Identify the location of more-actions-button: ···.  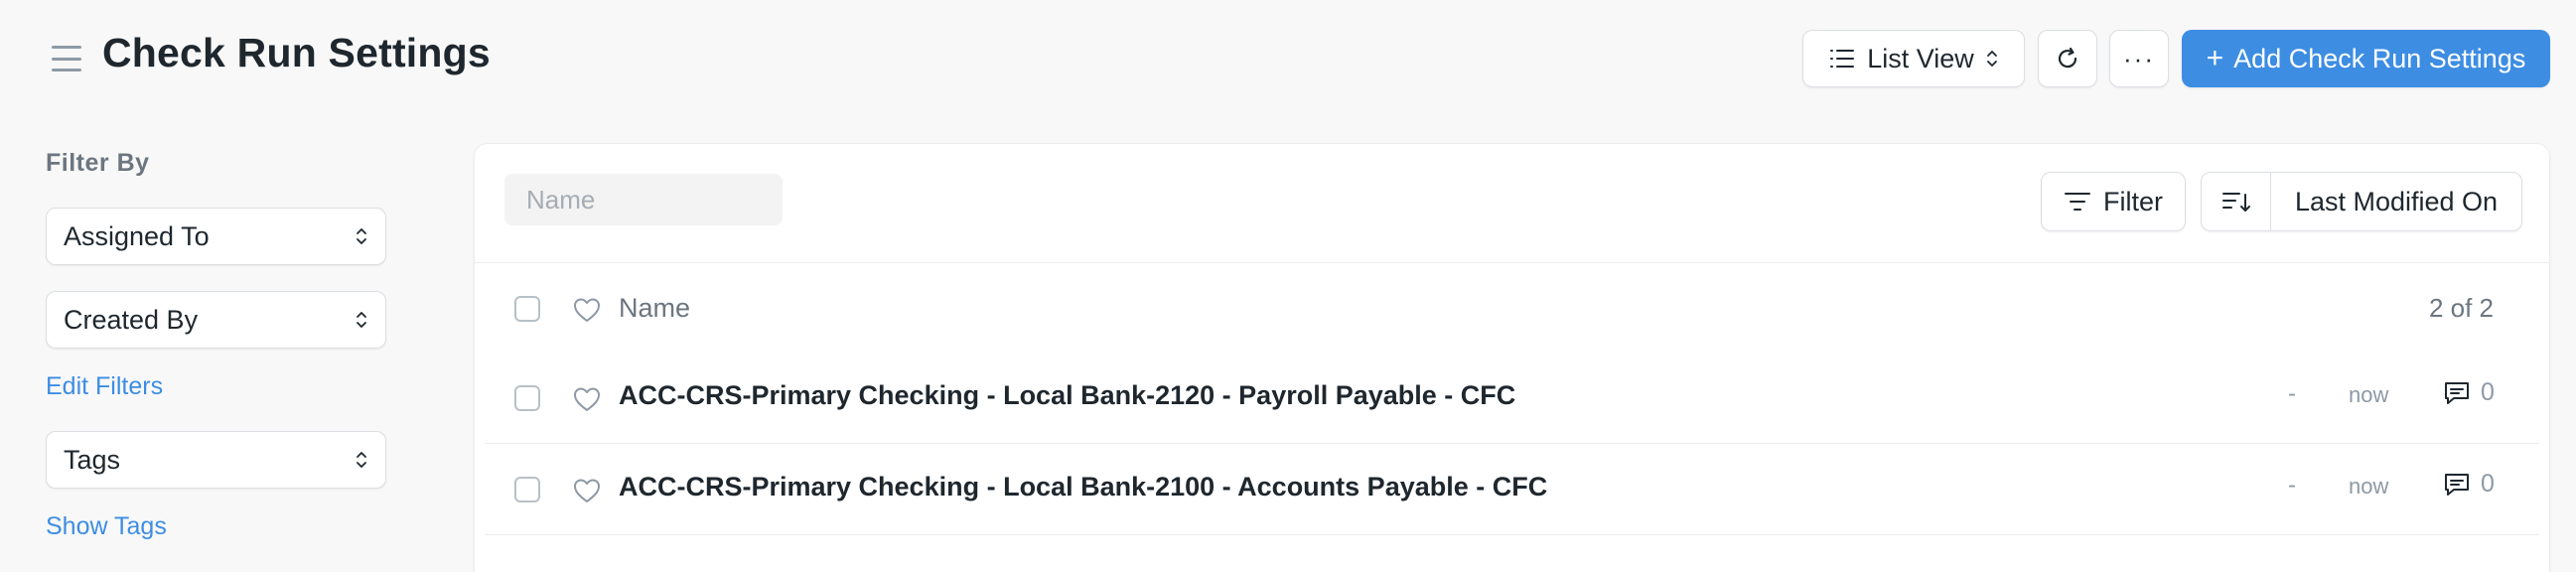
(2139, 59).